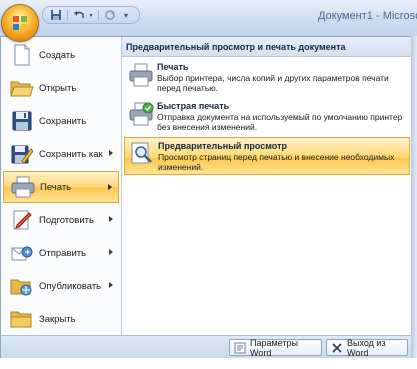 The height and width of the screenshot is (369, 417). I want to click on menu-item-label: Отправить, so click(63, 253).